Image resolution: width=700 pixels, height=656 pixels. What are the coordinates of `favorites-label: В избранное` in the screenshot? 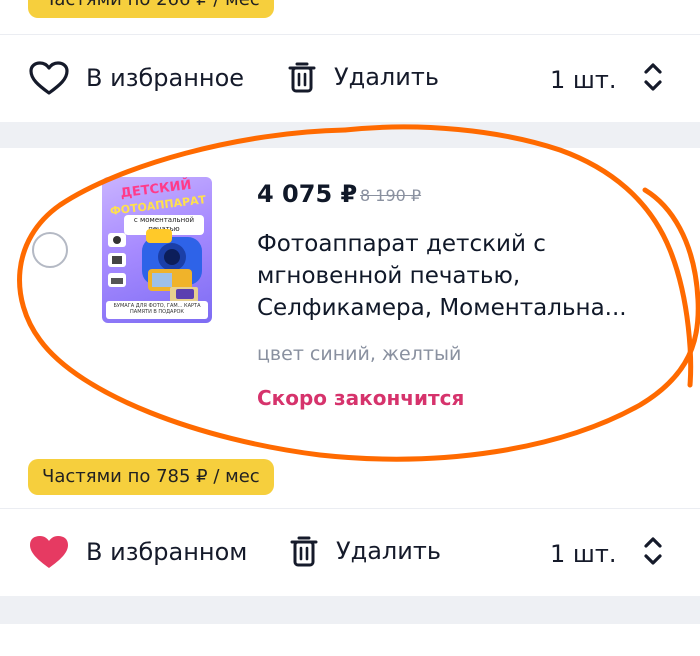 It's located at (165, 78).